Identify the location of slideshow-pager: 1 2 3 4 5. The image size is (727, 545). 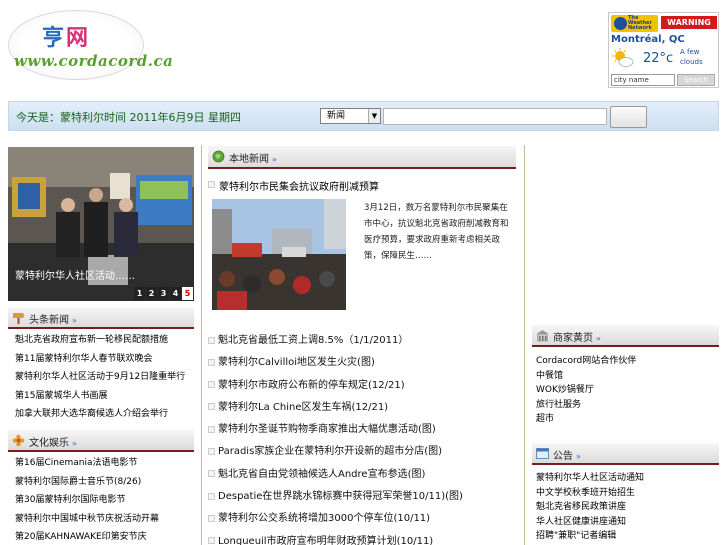
(163, 293).